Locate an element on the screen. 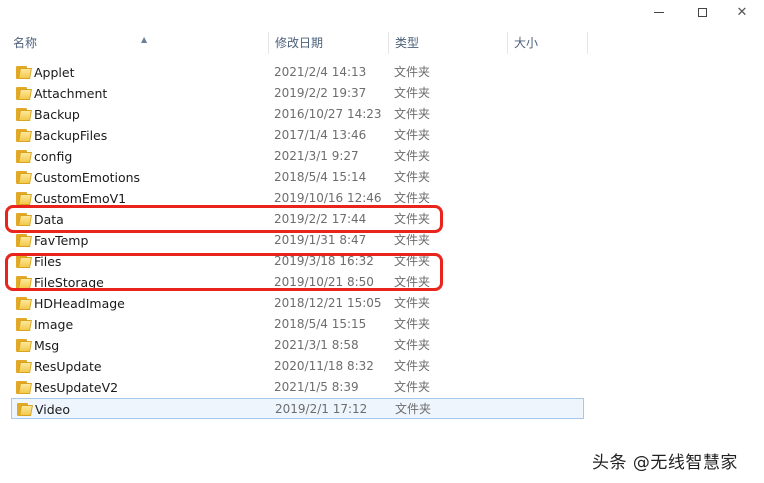  red-highlight-box-data is located at coordinates (224, 219).